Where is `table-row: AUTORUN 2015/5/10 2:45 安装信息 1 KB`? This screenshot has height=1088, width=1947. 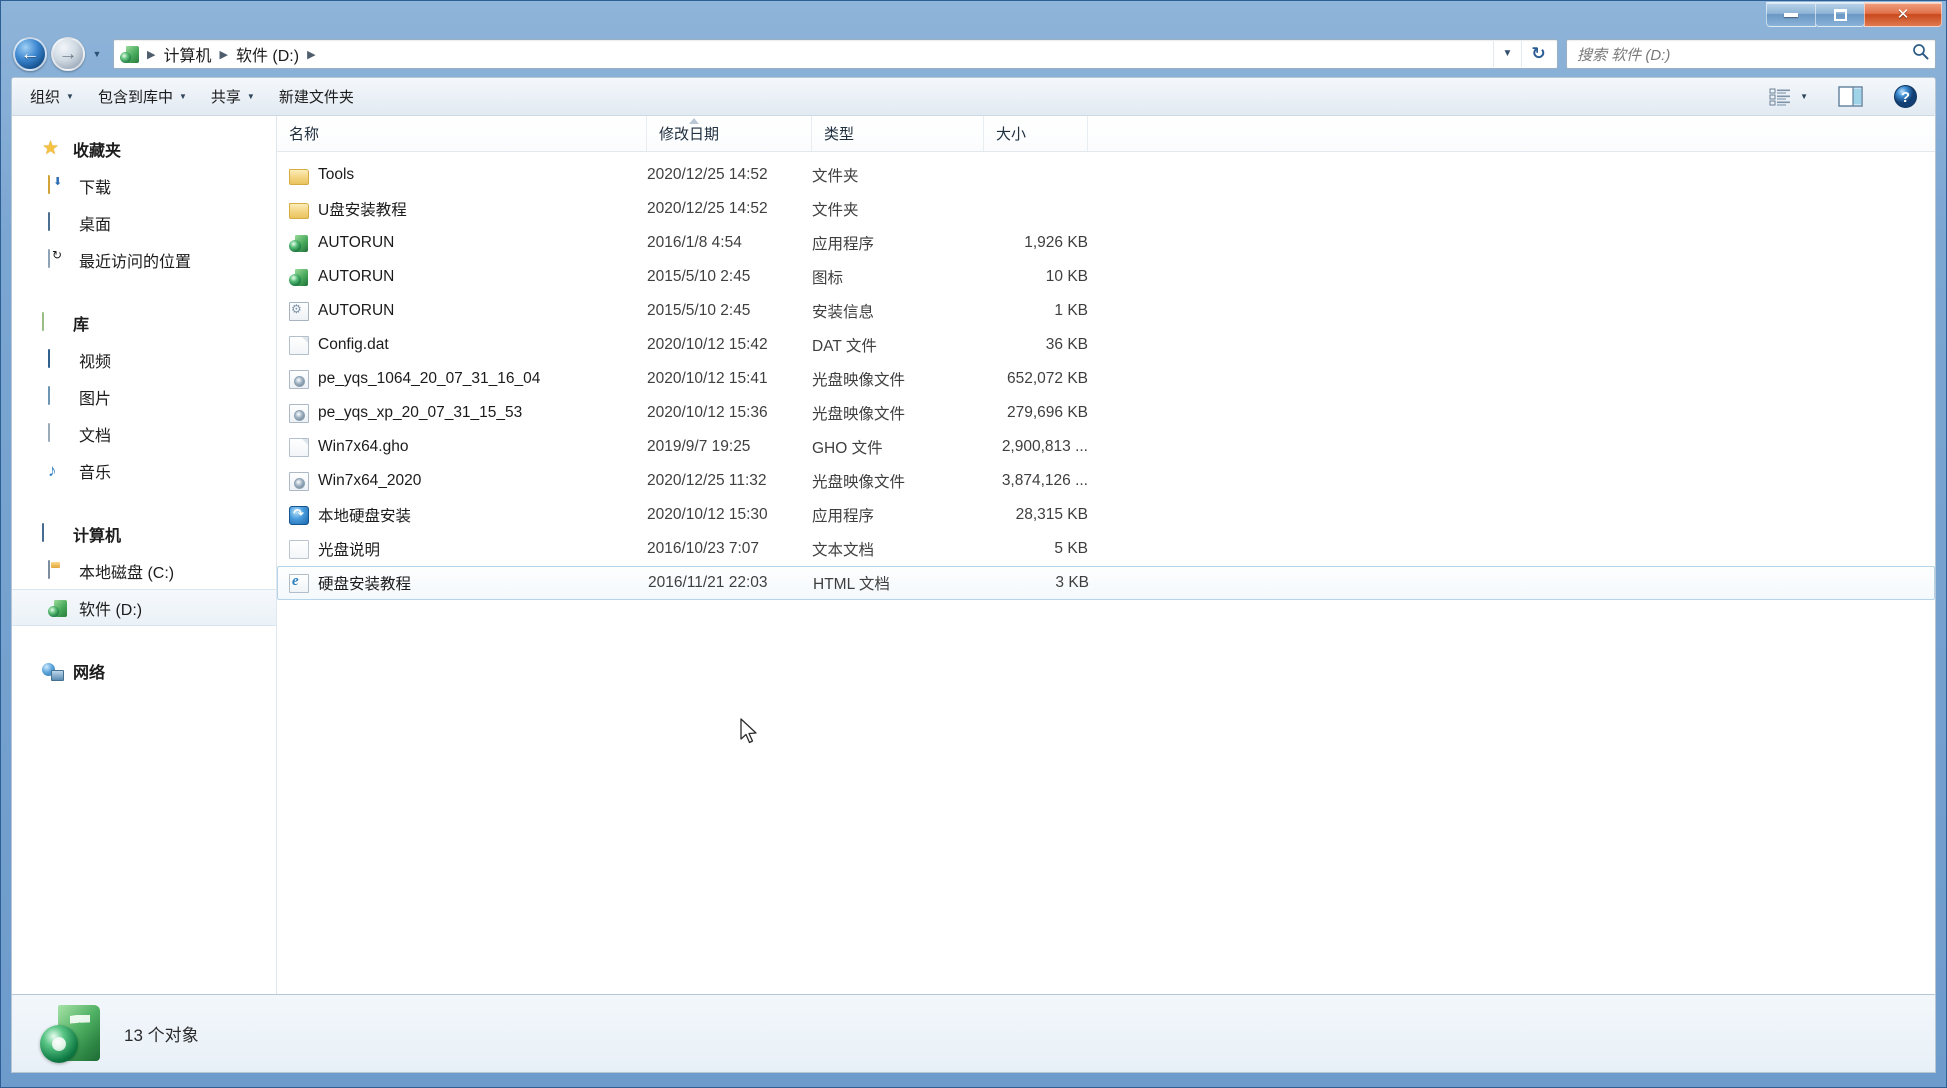 table-row: AUTORUN 2015/5/10 2:45 安装信息 1 KB is located at coordinates (1106, 311).